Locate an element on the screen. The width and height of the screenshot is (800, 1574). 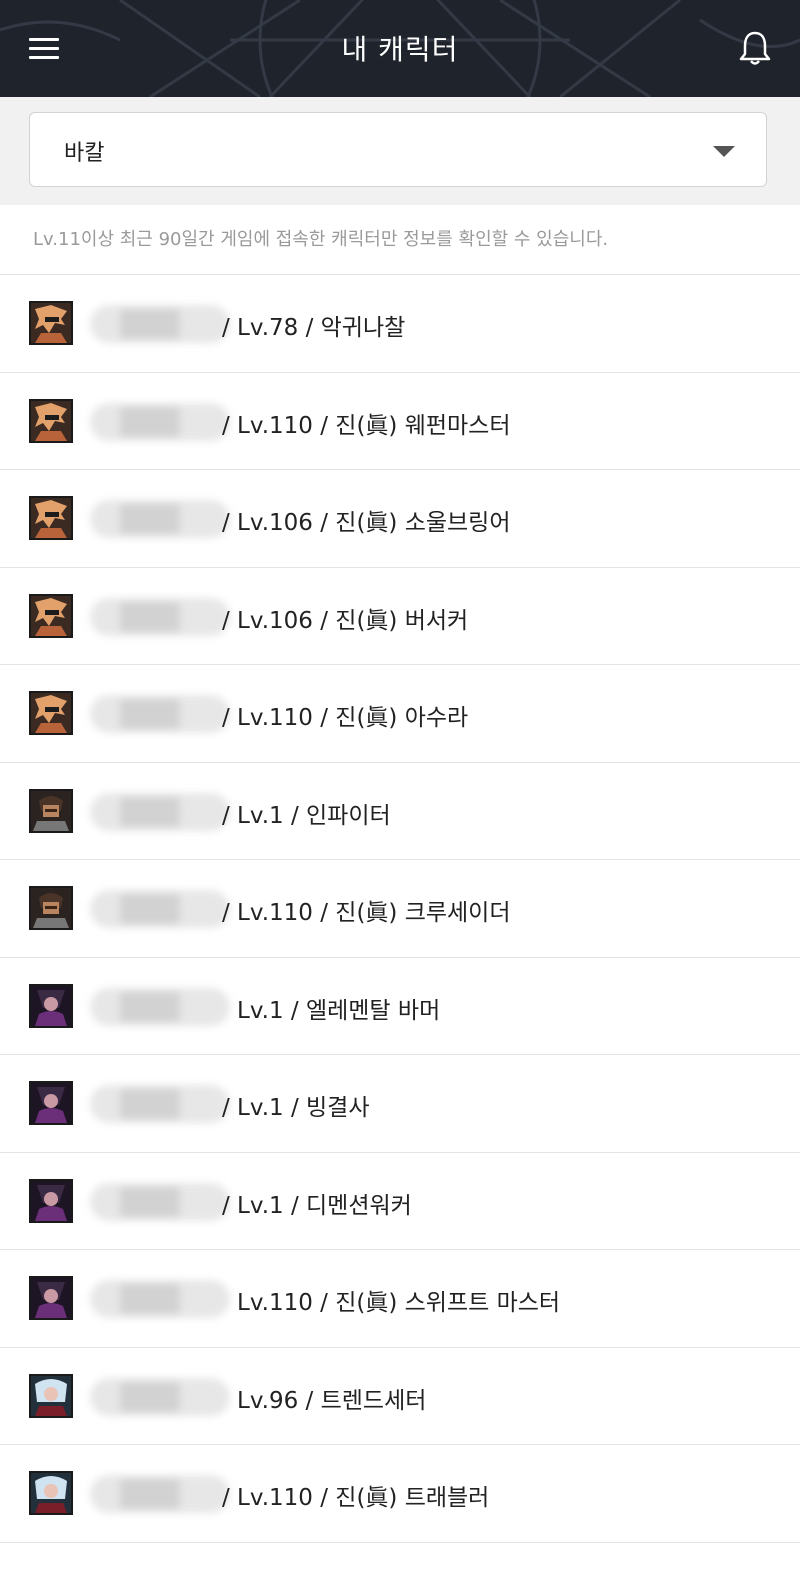
character-row: / Lv.110 / 진(眞) 크루세이더 is located at coordinates (400, 909).